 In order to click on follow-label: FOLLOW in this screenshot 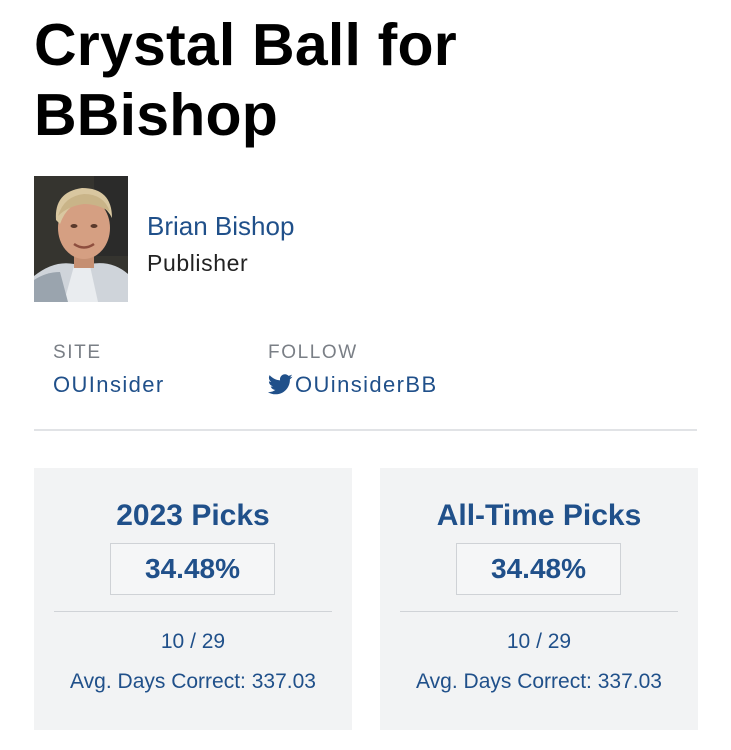, I will do `click(313, 352)`.